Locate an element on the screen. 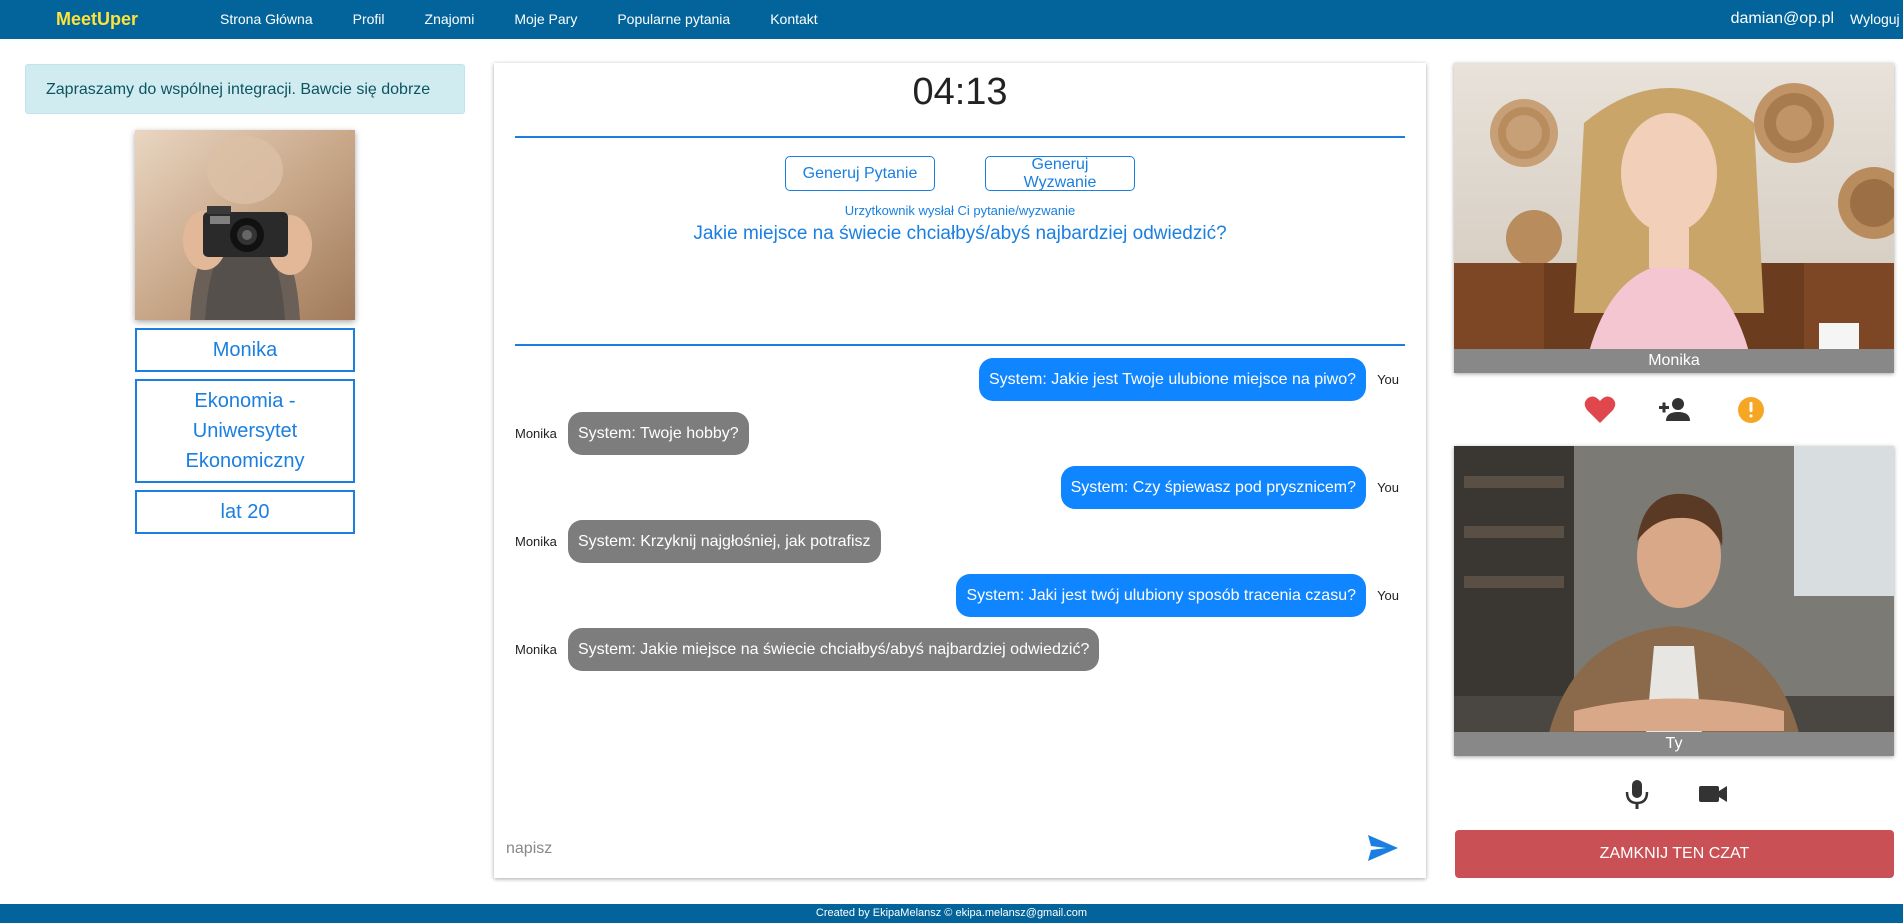 The image size is (1903, 923). partner-video-label: Monika is located at coordinates (1674, 361).